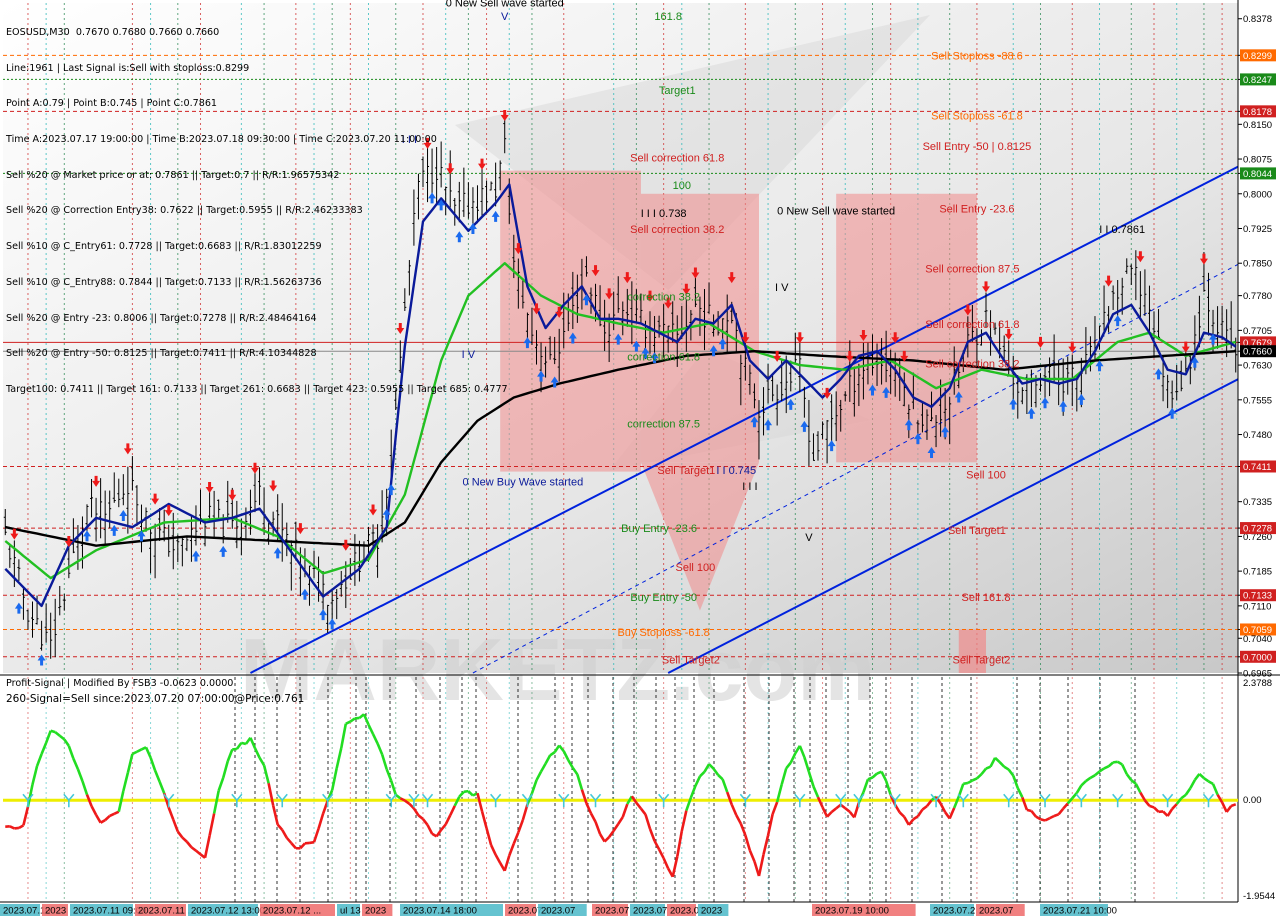 This screenshot has width=1280, height=920. I want to click on price-tag-label: 0.7660, so click(1257, 352).